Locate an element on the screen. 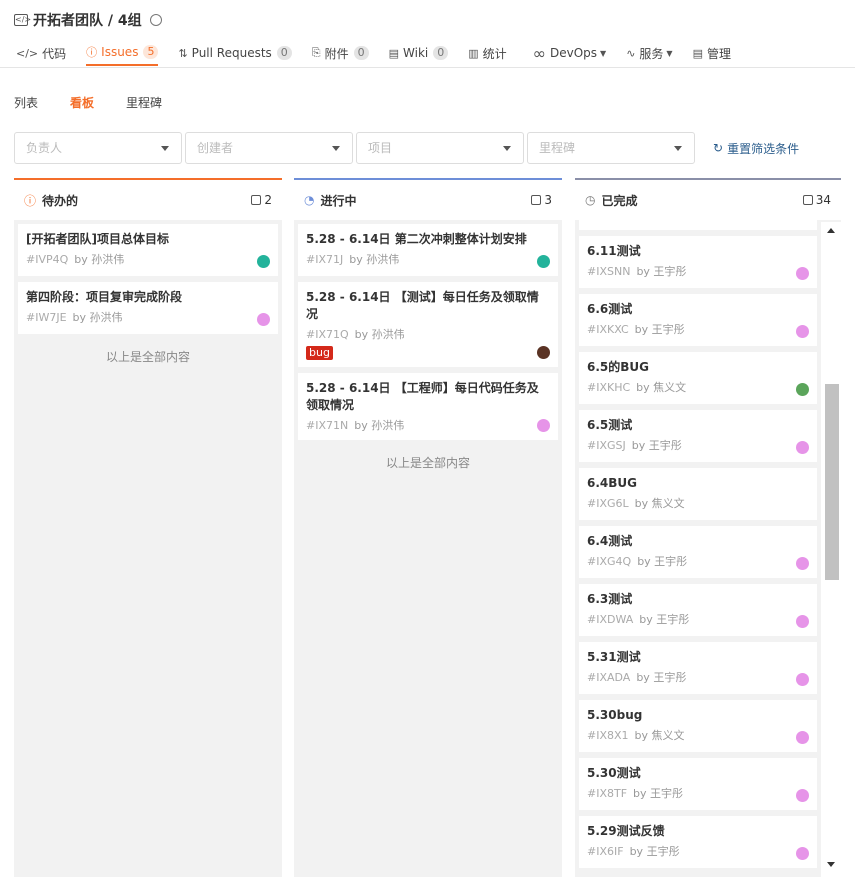 This screenshot has width=855, height=877. column-scrollbar is located at coordinates (831, 549).